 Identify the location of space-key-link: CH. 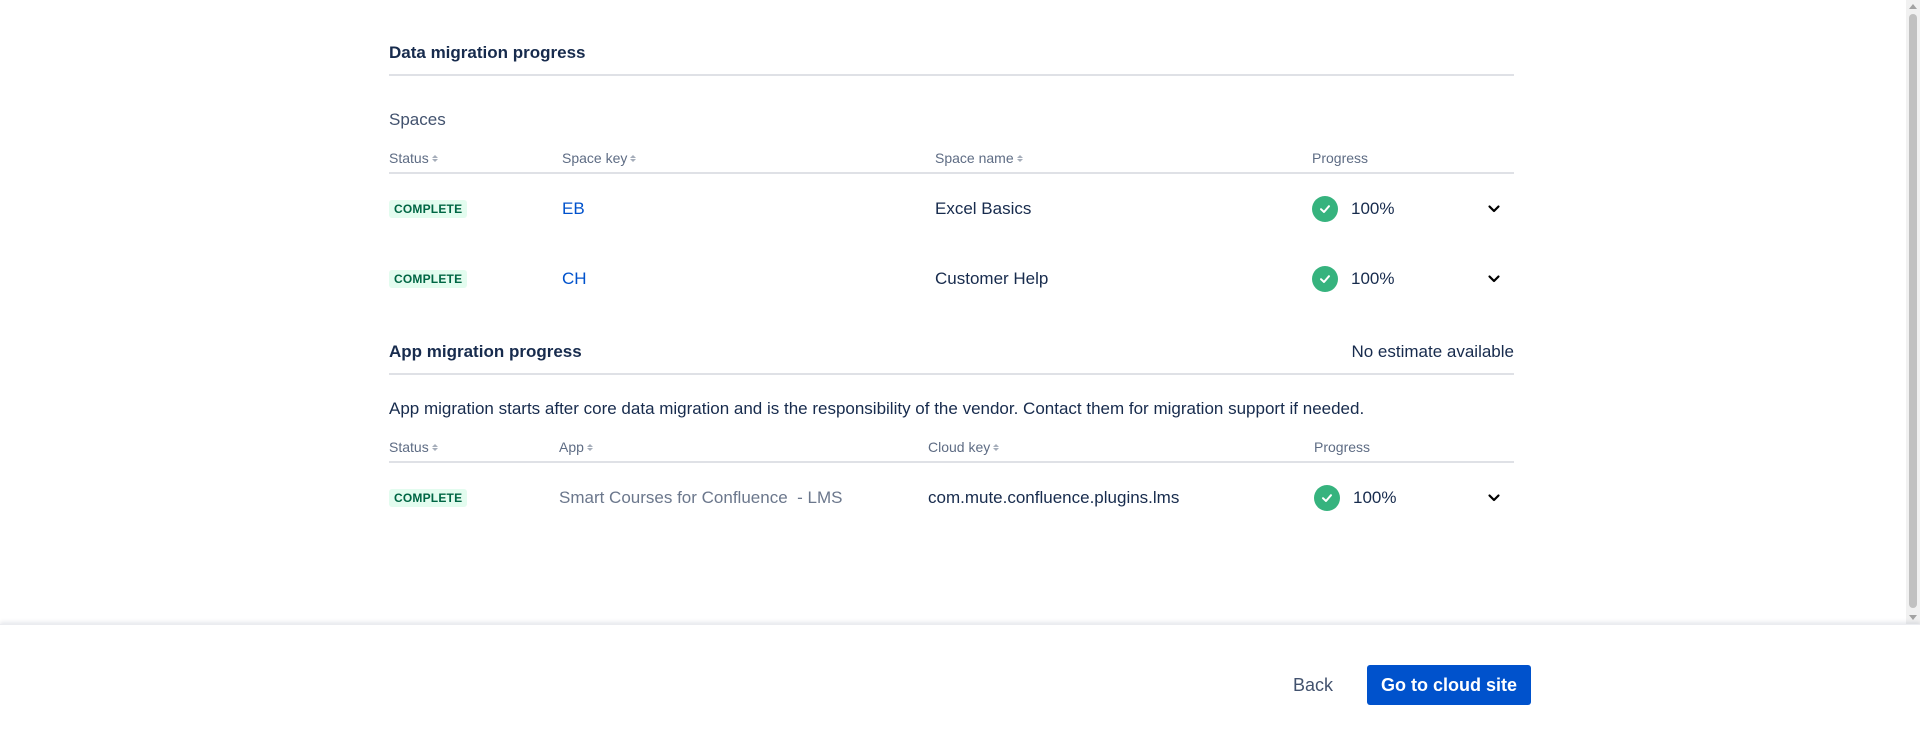
(574, 279).